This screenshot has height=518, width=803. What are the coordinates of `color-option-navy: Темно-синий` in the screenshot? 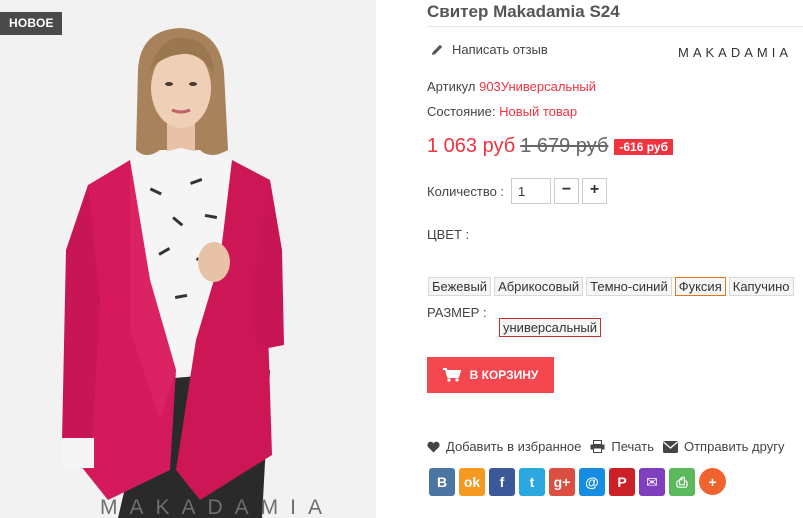 It's located at (629, 286).